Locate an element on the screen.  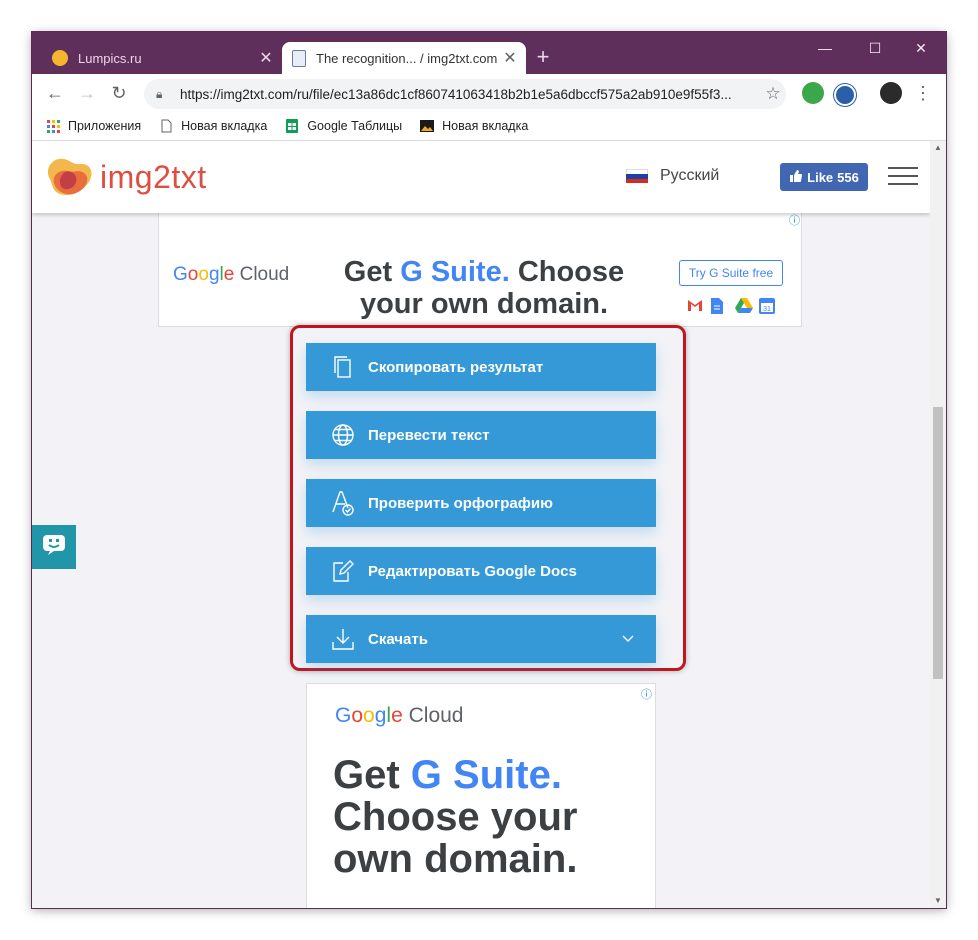
translate-text-label: Перевести текст is located at coordinates (429, 435).